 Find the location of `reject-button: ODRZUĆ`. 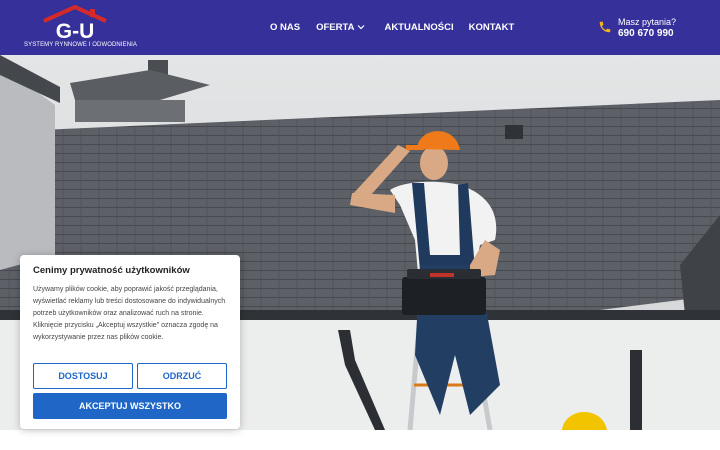

reject-button: ODRZUĆ is located at coordinates (182, 376).